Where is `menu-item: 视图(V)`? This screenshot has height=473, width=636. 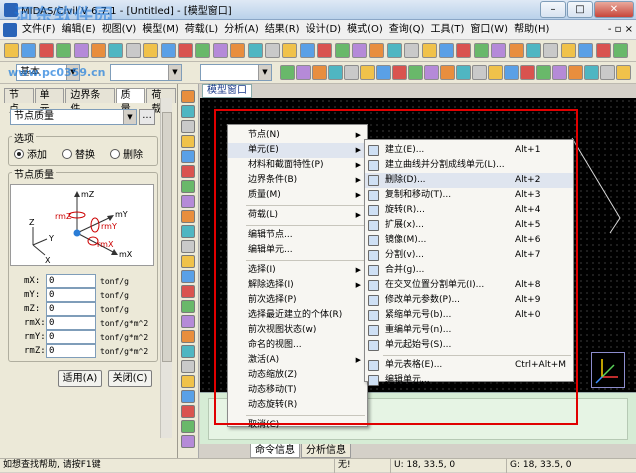 menu-item: 视图(V) is located at coordinates (119, 30).